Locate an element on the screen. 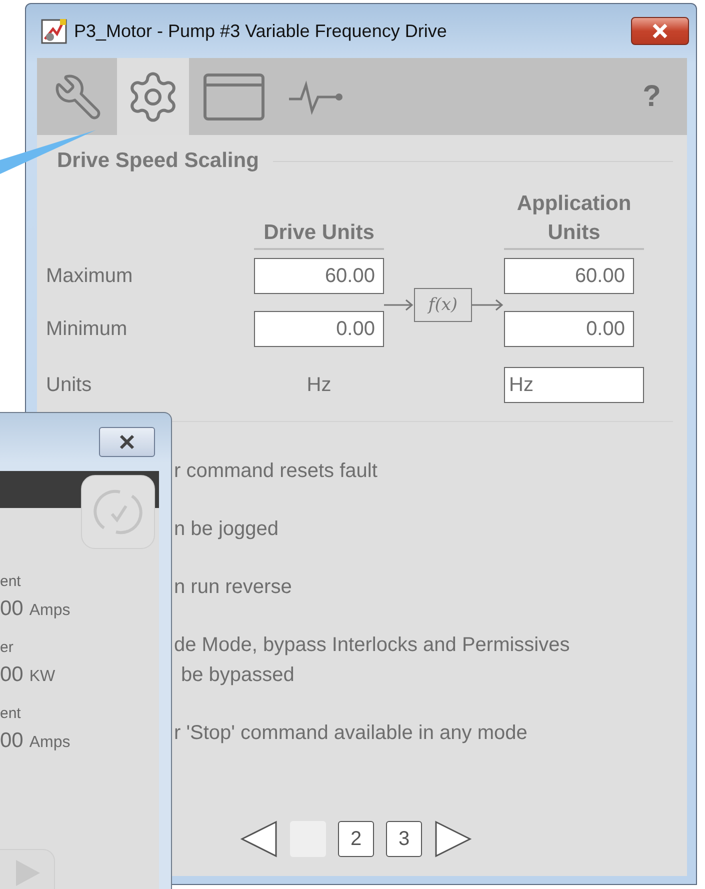  page-button: 3 is located at coordinates (404, 839).